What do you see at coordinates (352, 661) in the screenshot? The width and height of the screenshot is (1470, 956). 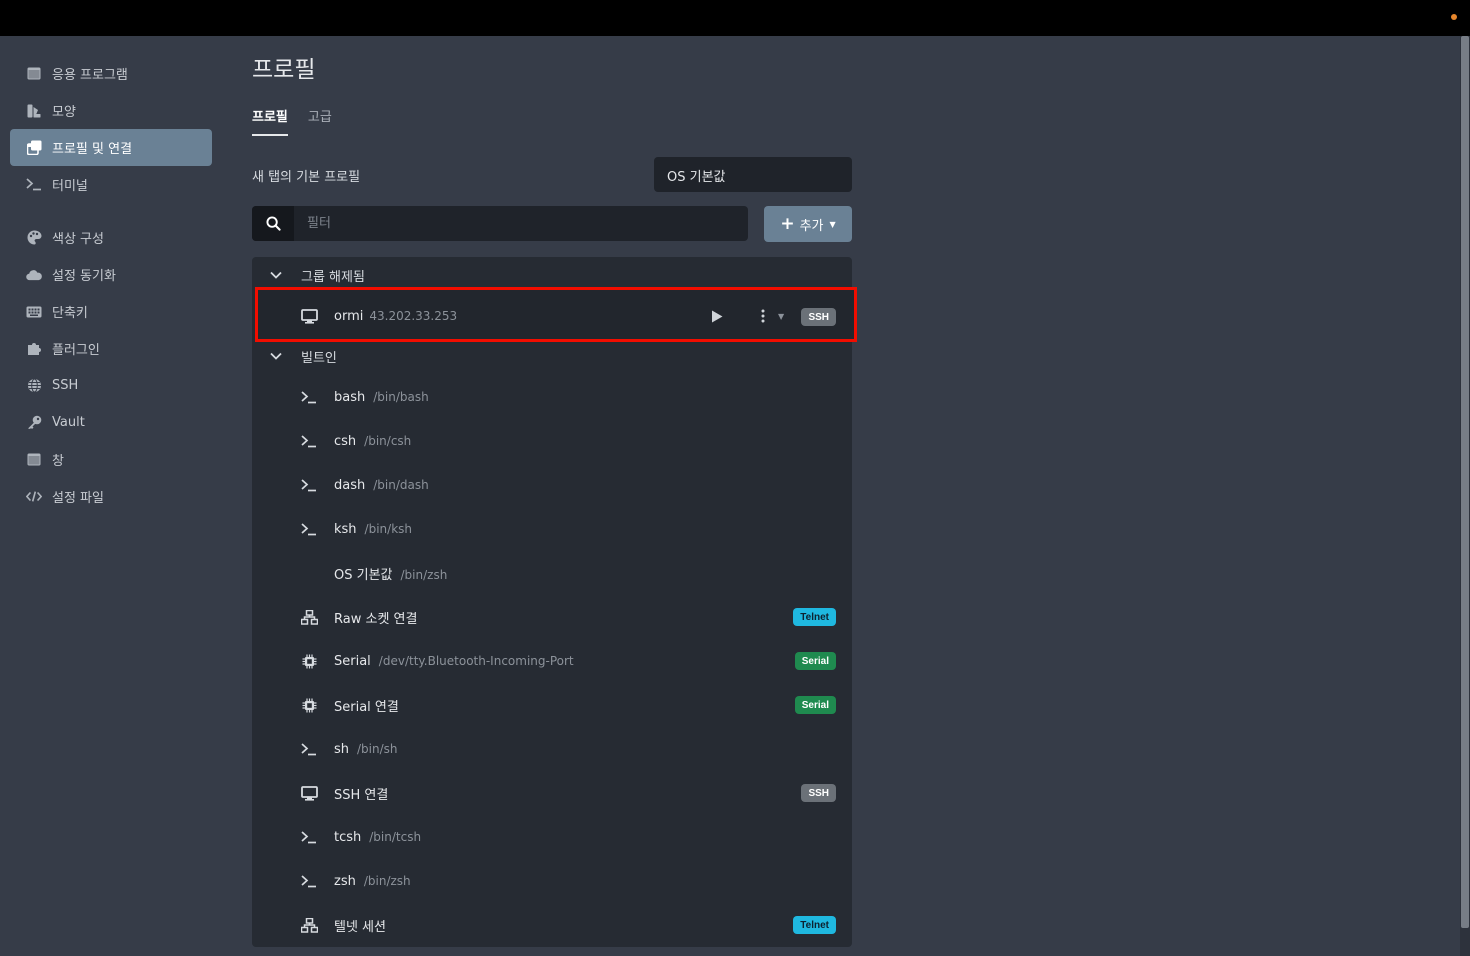 I see `profile-name-text: Serial` at bounding box center [352, 661].